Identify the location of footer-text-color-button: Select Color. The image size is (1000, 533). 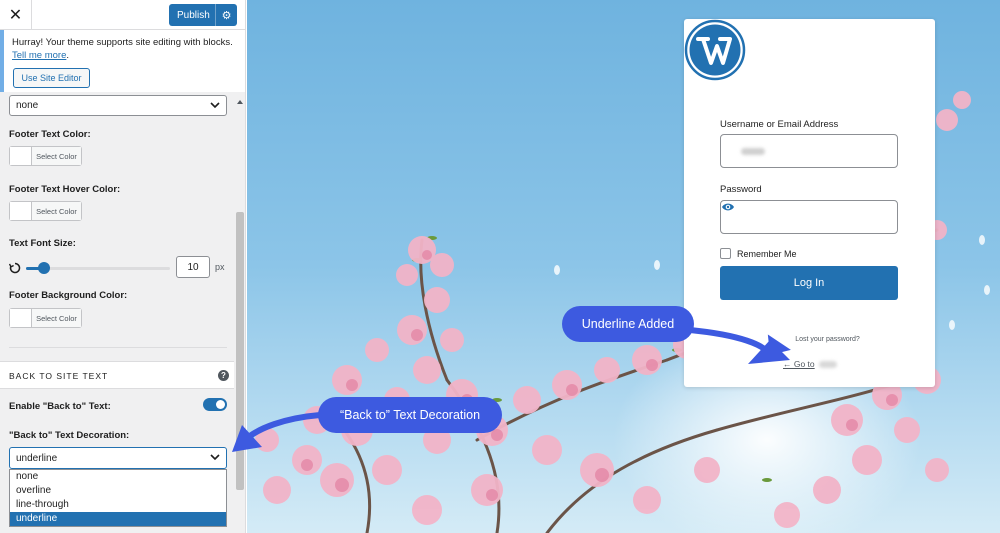
(45, 156).